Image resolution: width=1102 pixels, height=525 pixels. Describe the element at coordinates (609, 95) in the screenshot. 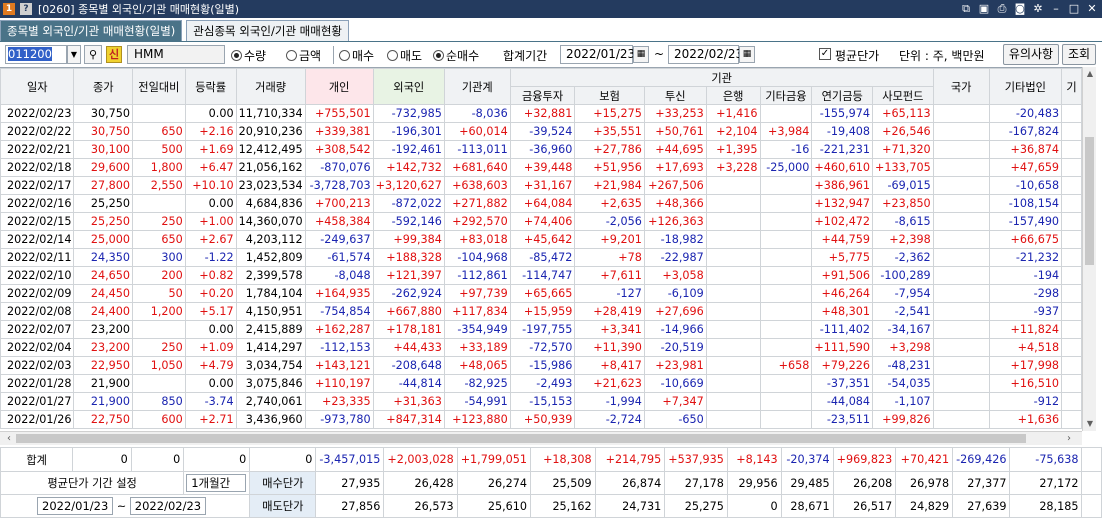

I see `col-insurance: 보험` at that location.